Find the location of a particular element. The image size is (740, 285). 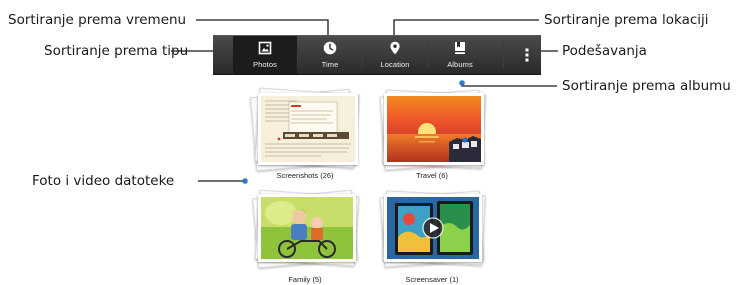

album-screensaver is located at coordinates (432, 233).